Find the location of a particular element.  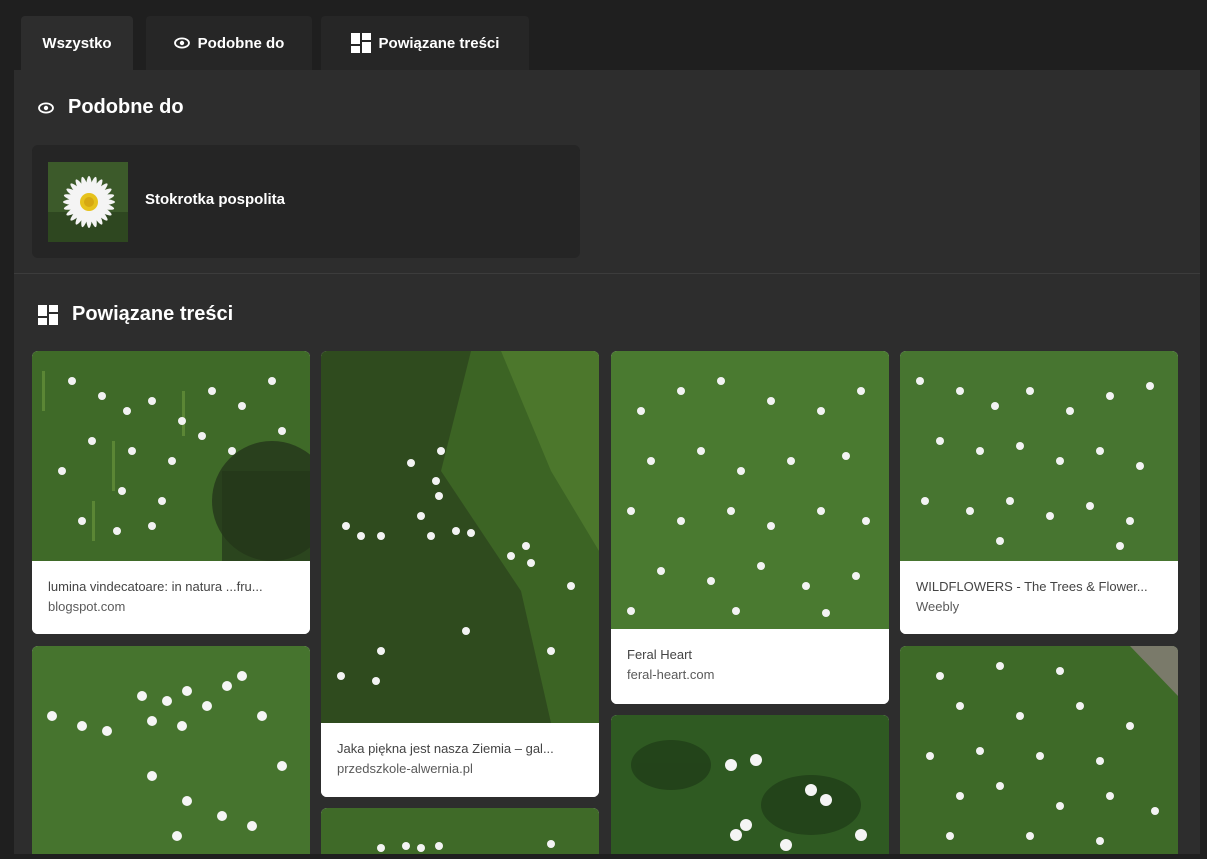

result-source: przedszkole-alwernia.pl is located at coordinates (405, 768).